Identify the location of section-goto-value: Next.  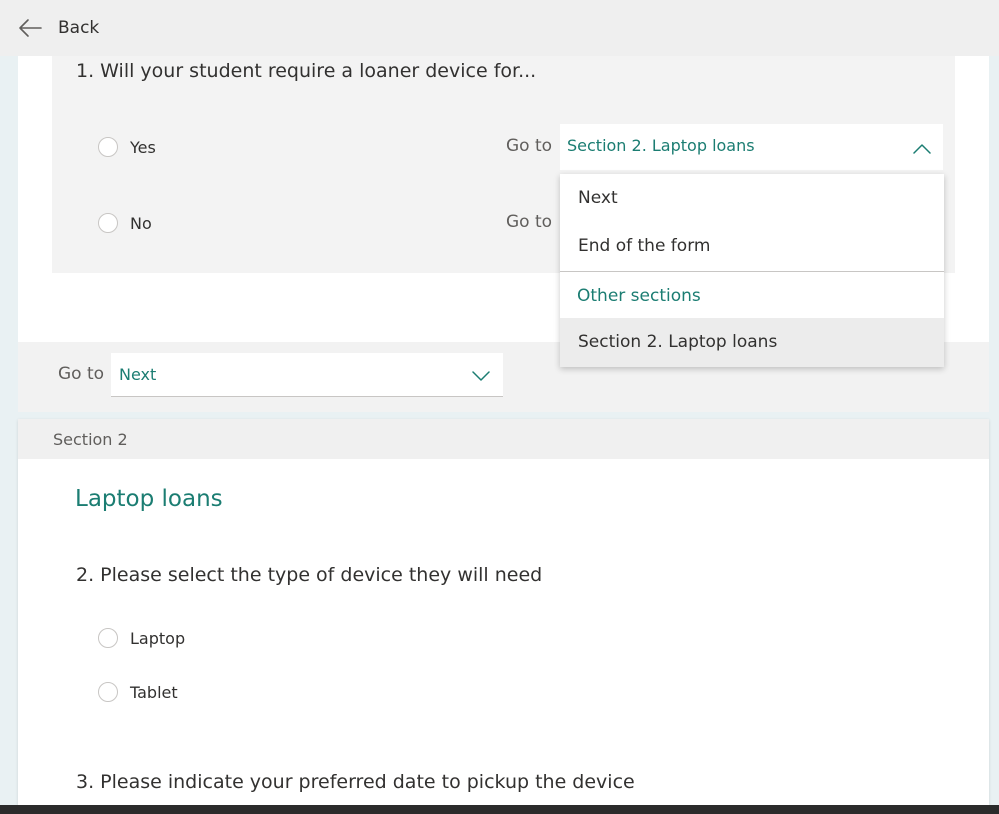
(138, 374).